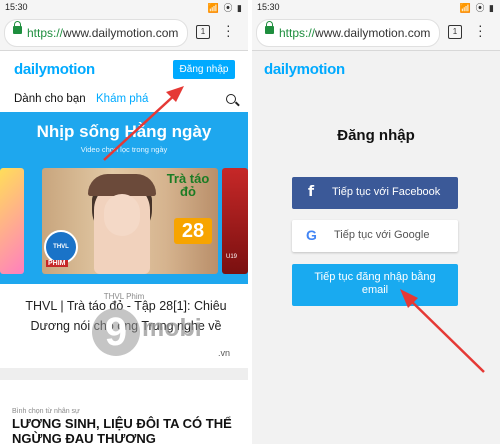  What do you see at coordinates (204, 69) in the screenshot?
I see `login-button: Đăng nhập` at bounding box center [204, 69].